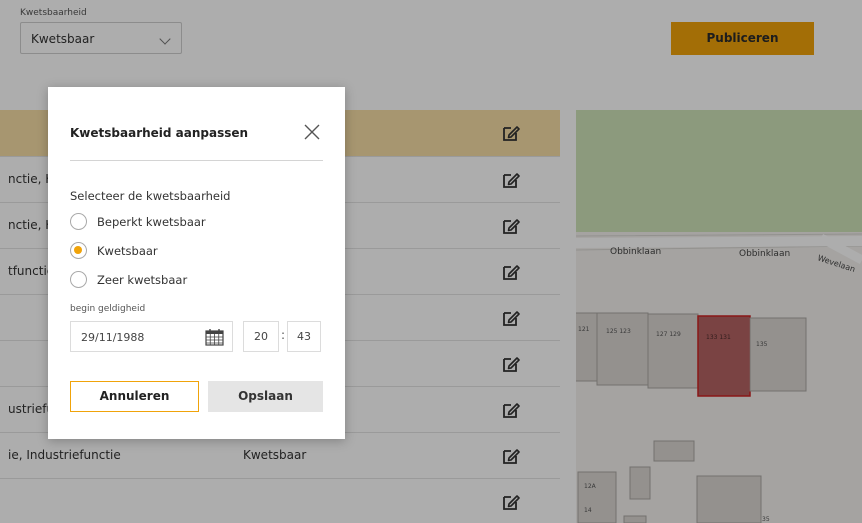 This screenshot has width=862, height=523. Describe the element at coordinates (142, 280) in the screenshot. I see `radio-label: Zeer kwetsbaar` at that location.